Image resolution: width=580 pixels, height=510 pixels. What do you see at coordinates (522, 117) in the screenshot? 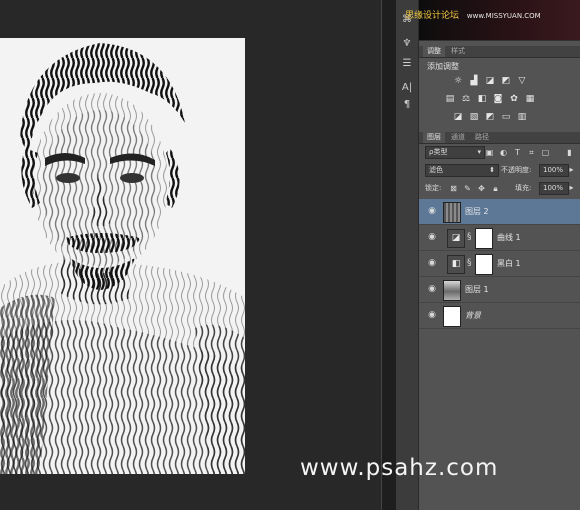
I see `selective-color-icon: ▥` at bounding box center [522, 117].